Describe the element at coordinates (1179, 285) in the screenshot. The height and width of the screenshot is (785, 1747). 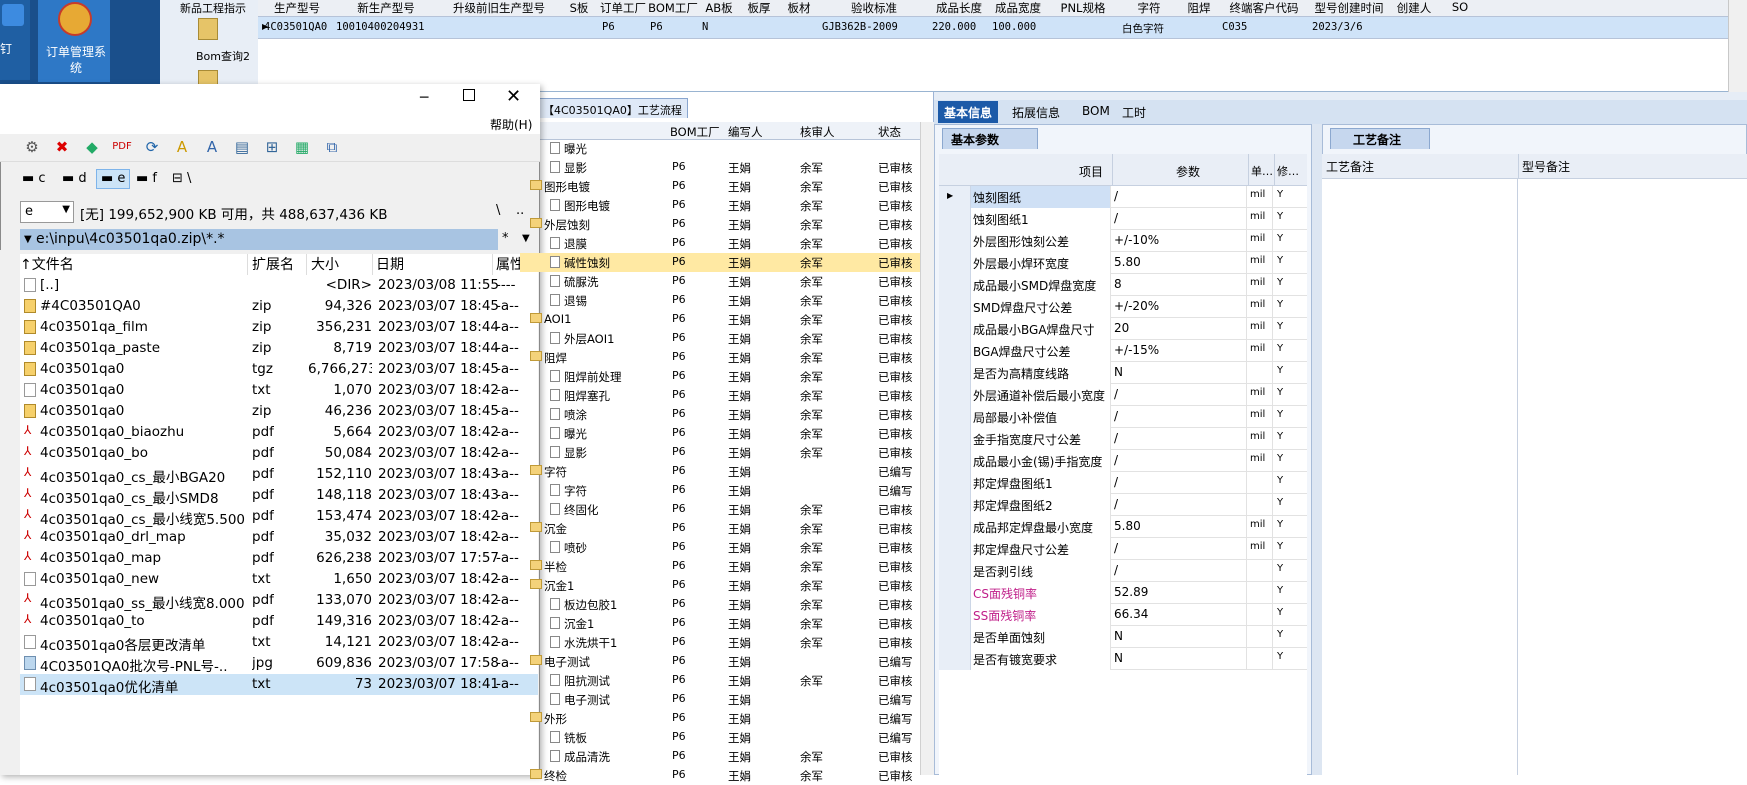
I see `param-value: 8` at that location.